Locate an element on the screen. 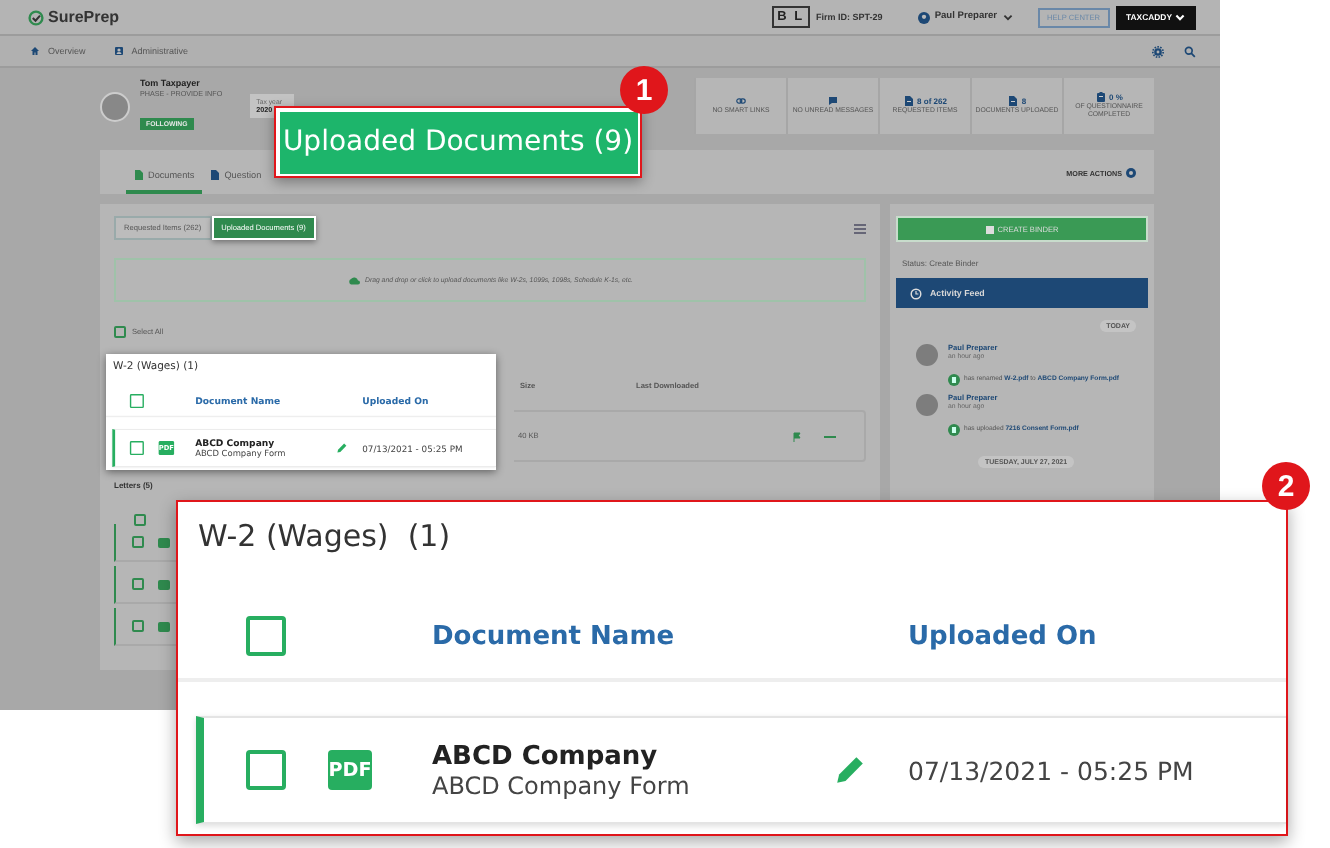 The width and height of the screenshot is (1330, 848). list-view-icon is located at coordinates (860, 228).